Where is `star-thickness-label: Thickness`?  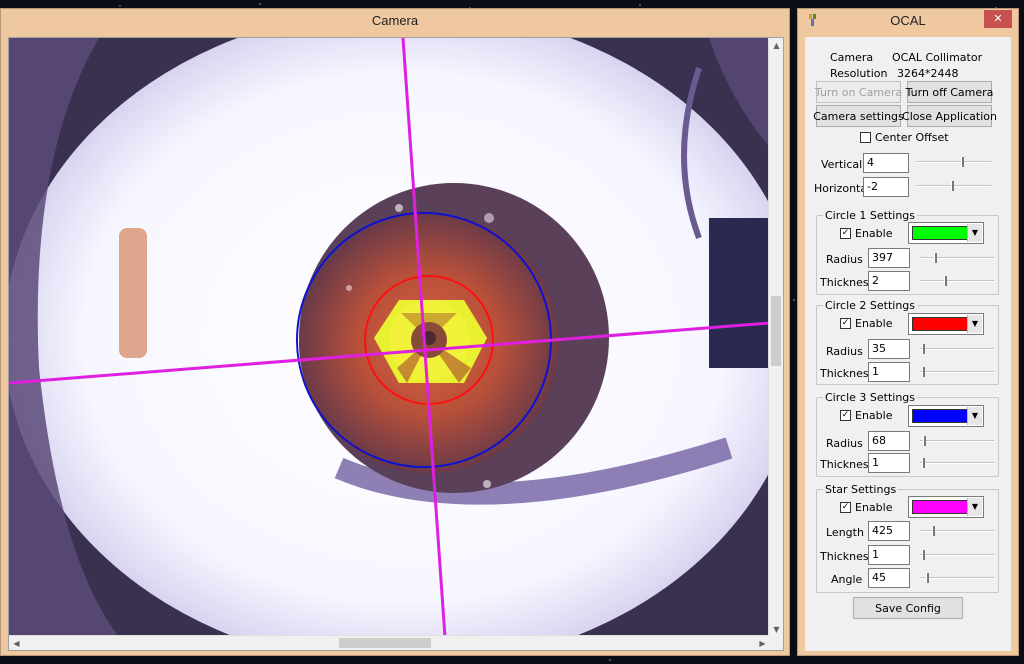
star-thickness-label: Thickness is located at coordinates (847, 556).